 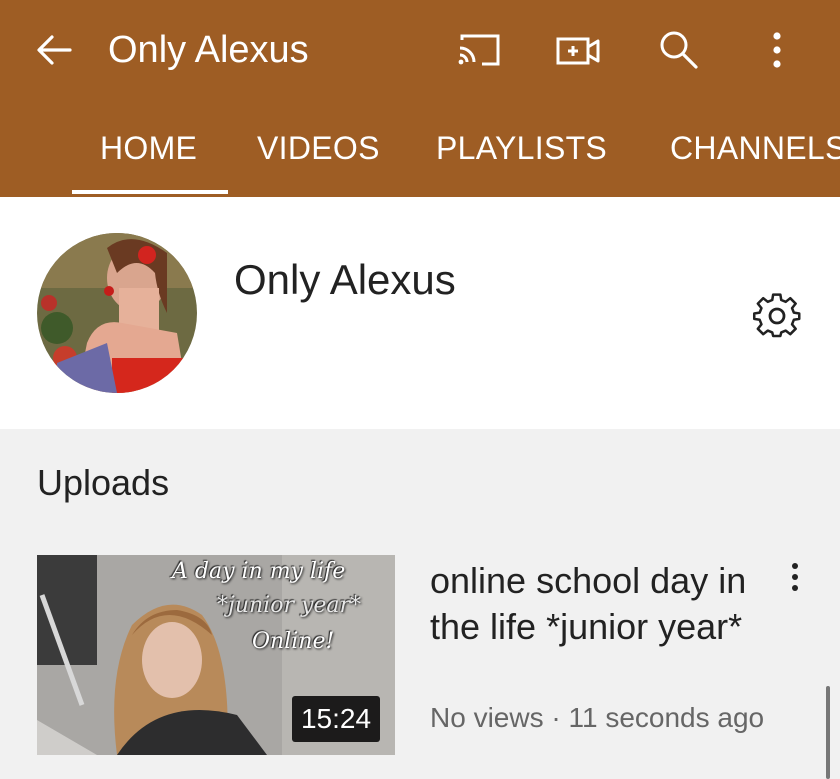 I want to click on channel-name: Only Alexus, so click(x=345, y=279).